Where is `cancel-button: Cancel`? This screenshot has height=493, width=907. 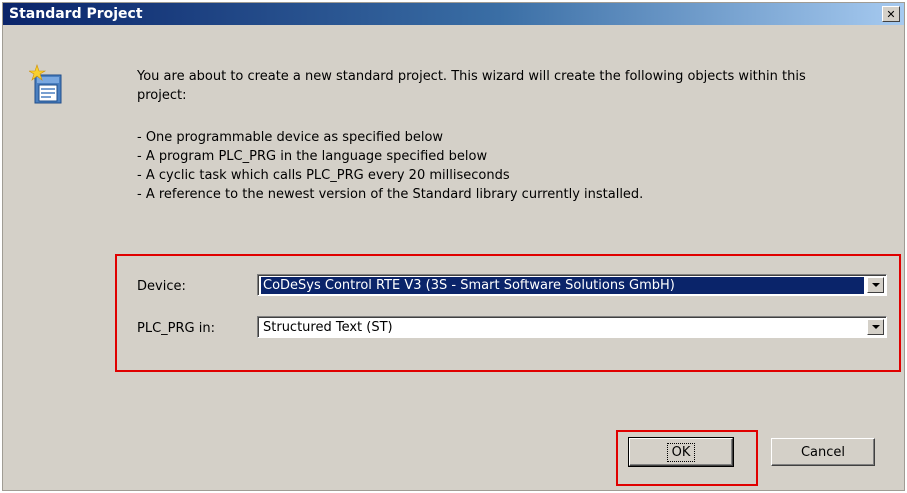 cancel-button: Cancel is located at coordinates (823, 452).